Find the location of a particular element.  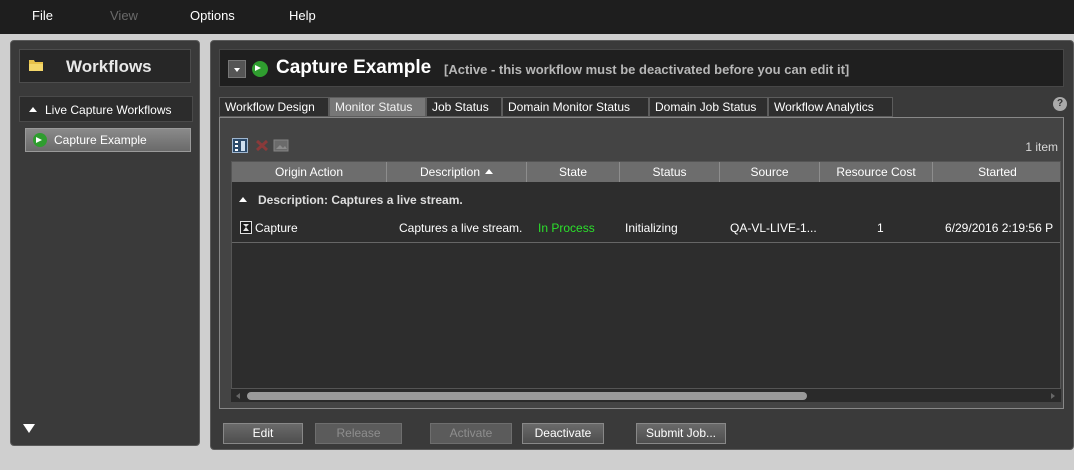

collapse-group-icon is located at coordinates (243, 199).